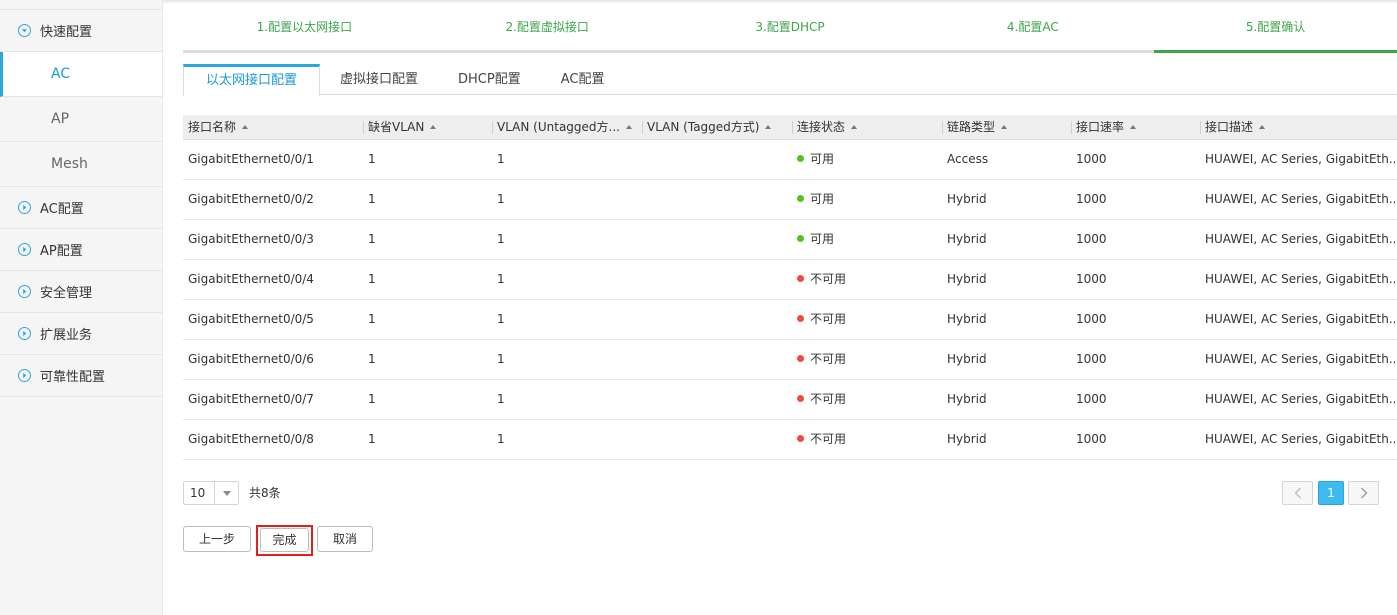 The image size is (1397, 615). Describe the element at coordinates (1006, 127) in the screenshot. I see `table-header-col-link-type: 链路类型` at that location.